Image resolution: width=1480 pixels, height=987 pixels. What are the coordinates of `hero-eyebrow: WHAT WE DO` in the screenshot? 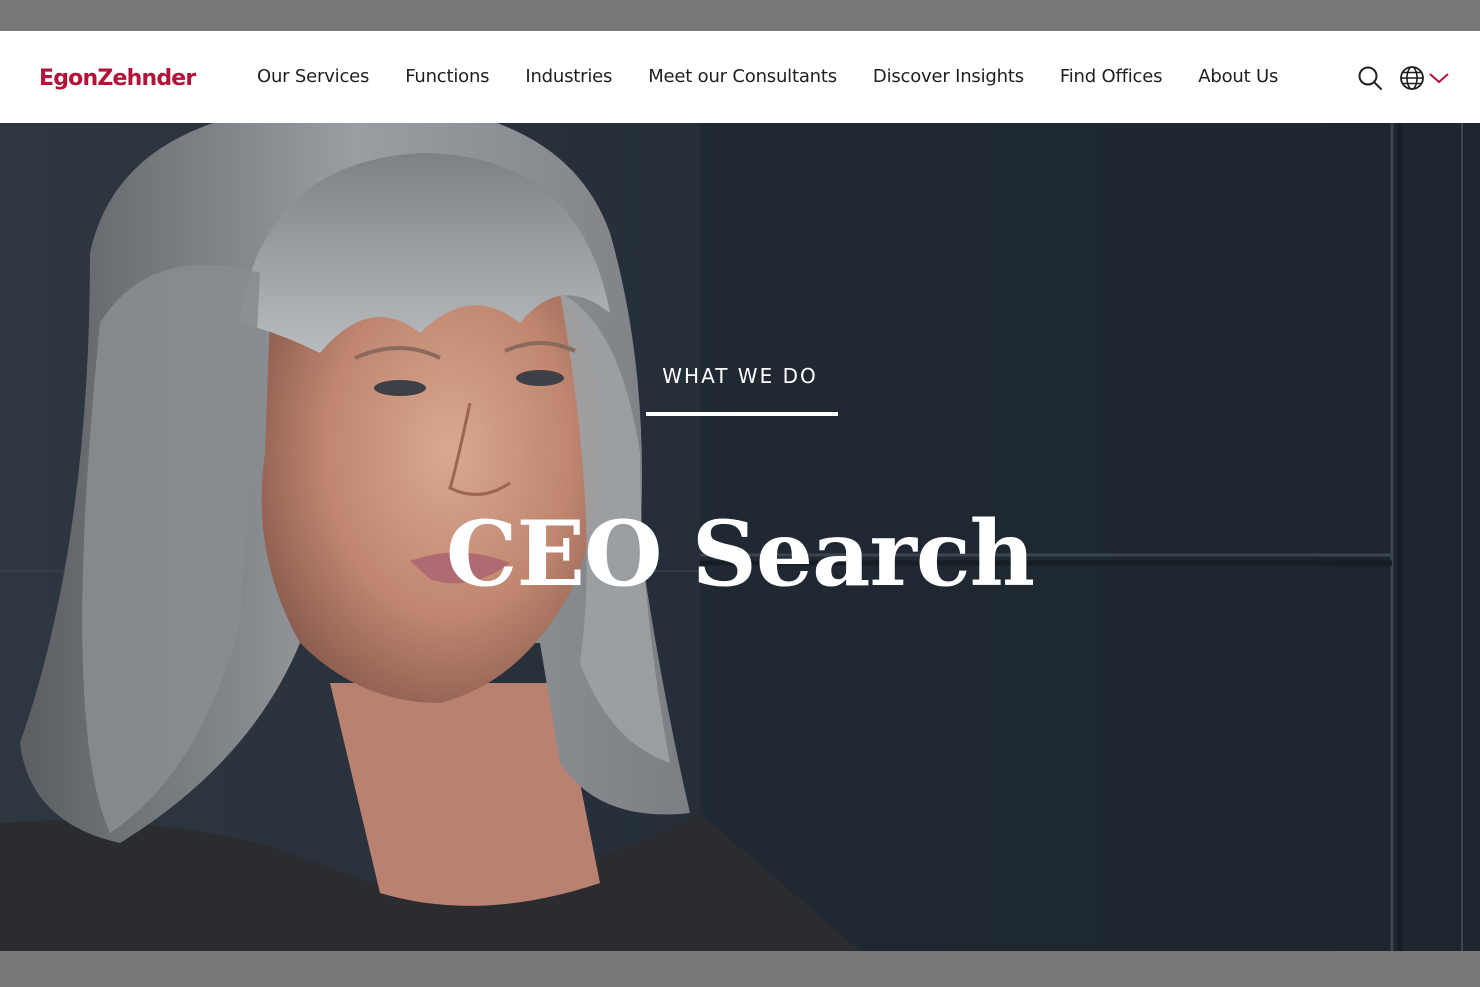 It's located at (740, 376).